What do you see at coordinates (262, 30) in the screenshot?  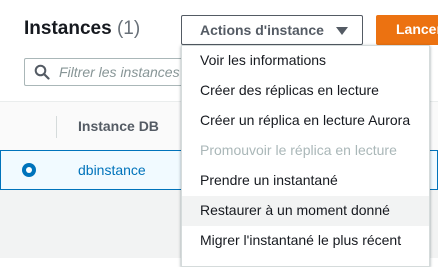 I see `instance-actions-label: Actions d'instance` at bounding box center [262, 30].